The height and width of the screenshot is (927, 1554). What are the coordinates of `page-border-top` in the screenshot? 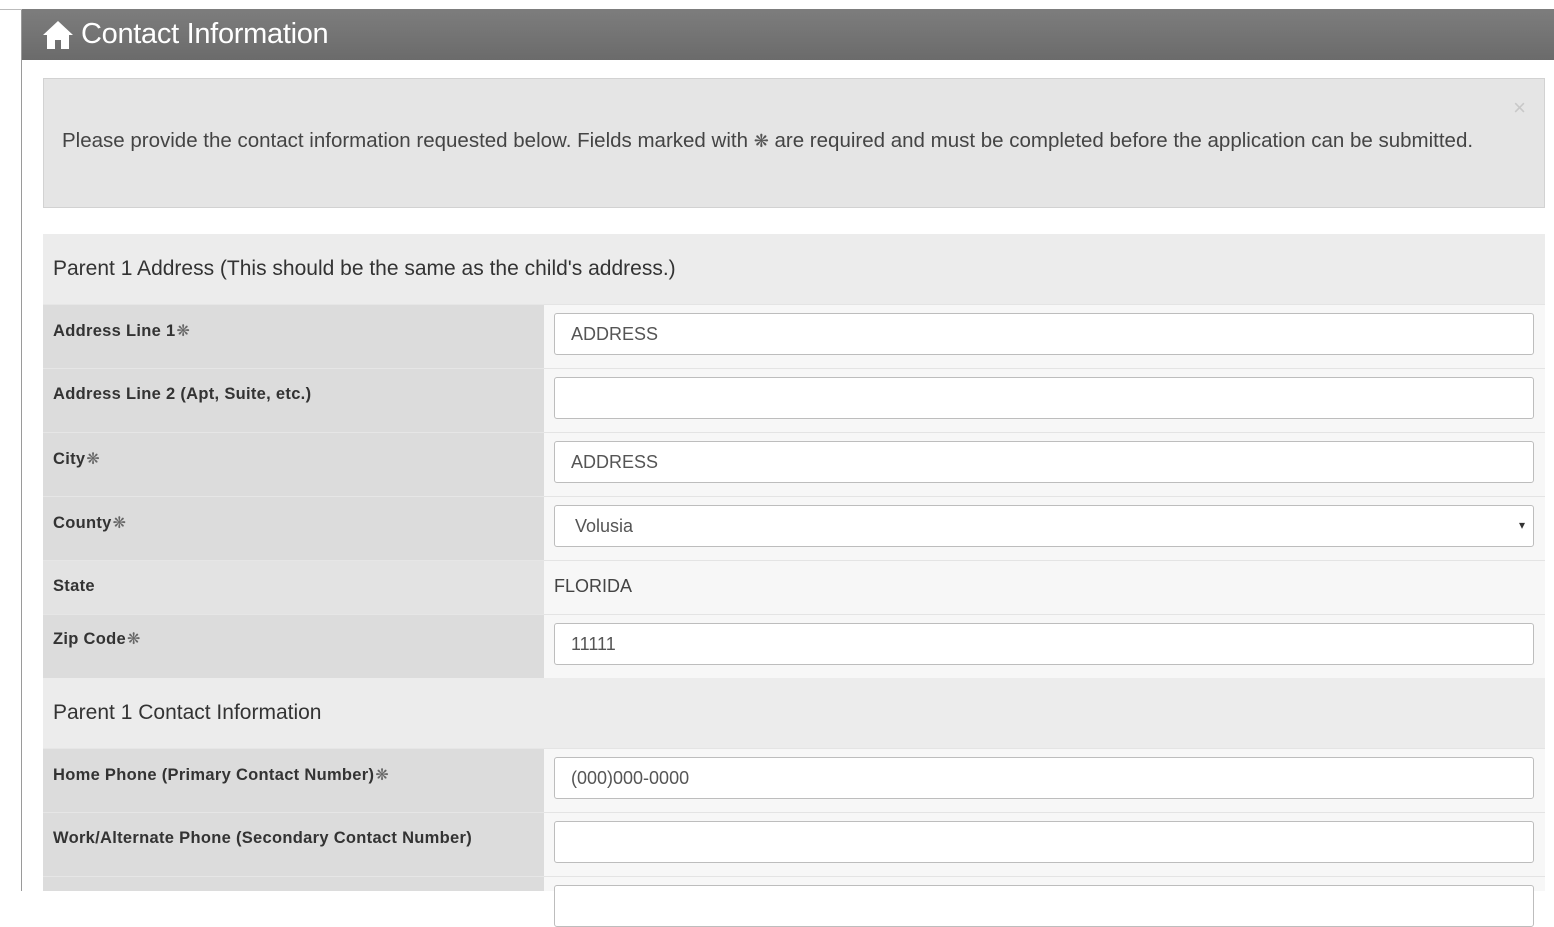 It's located at (11, 9).